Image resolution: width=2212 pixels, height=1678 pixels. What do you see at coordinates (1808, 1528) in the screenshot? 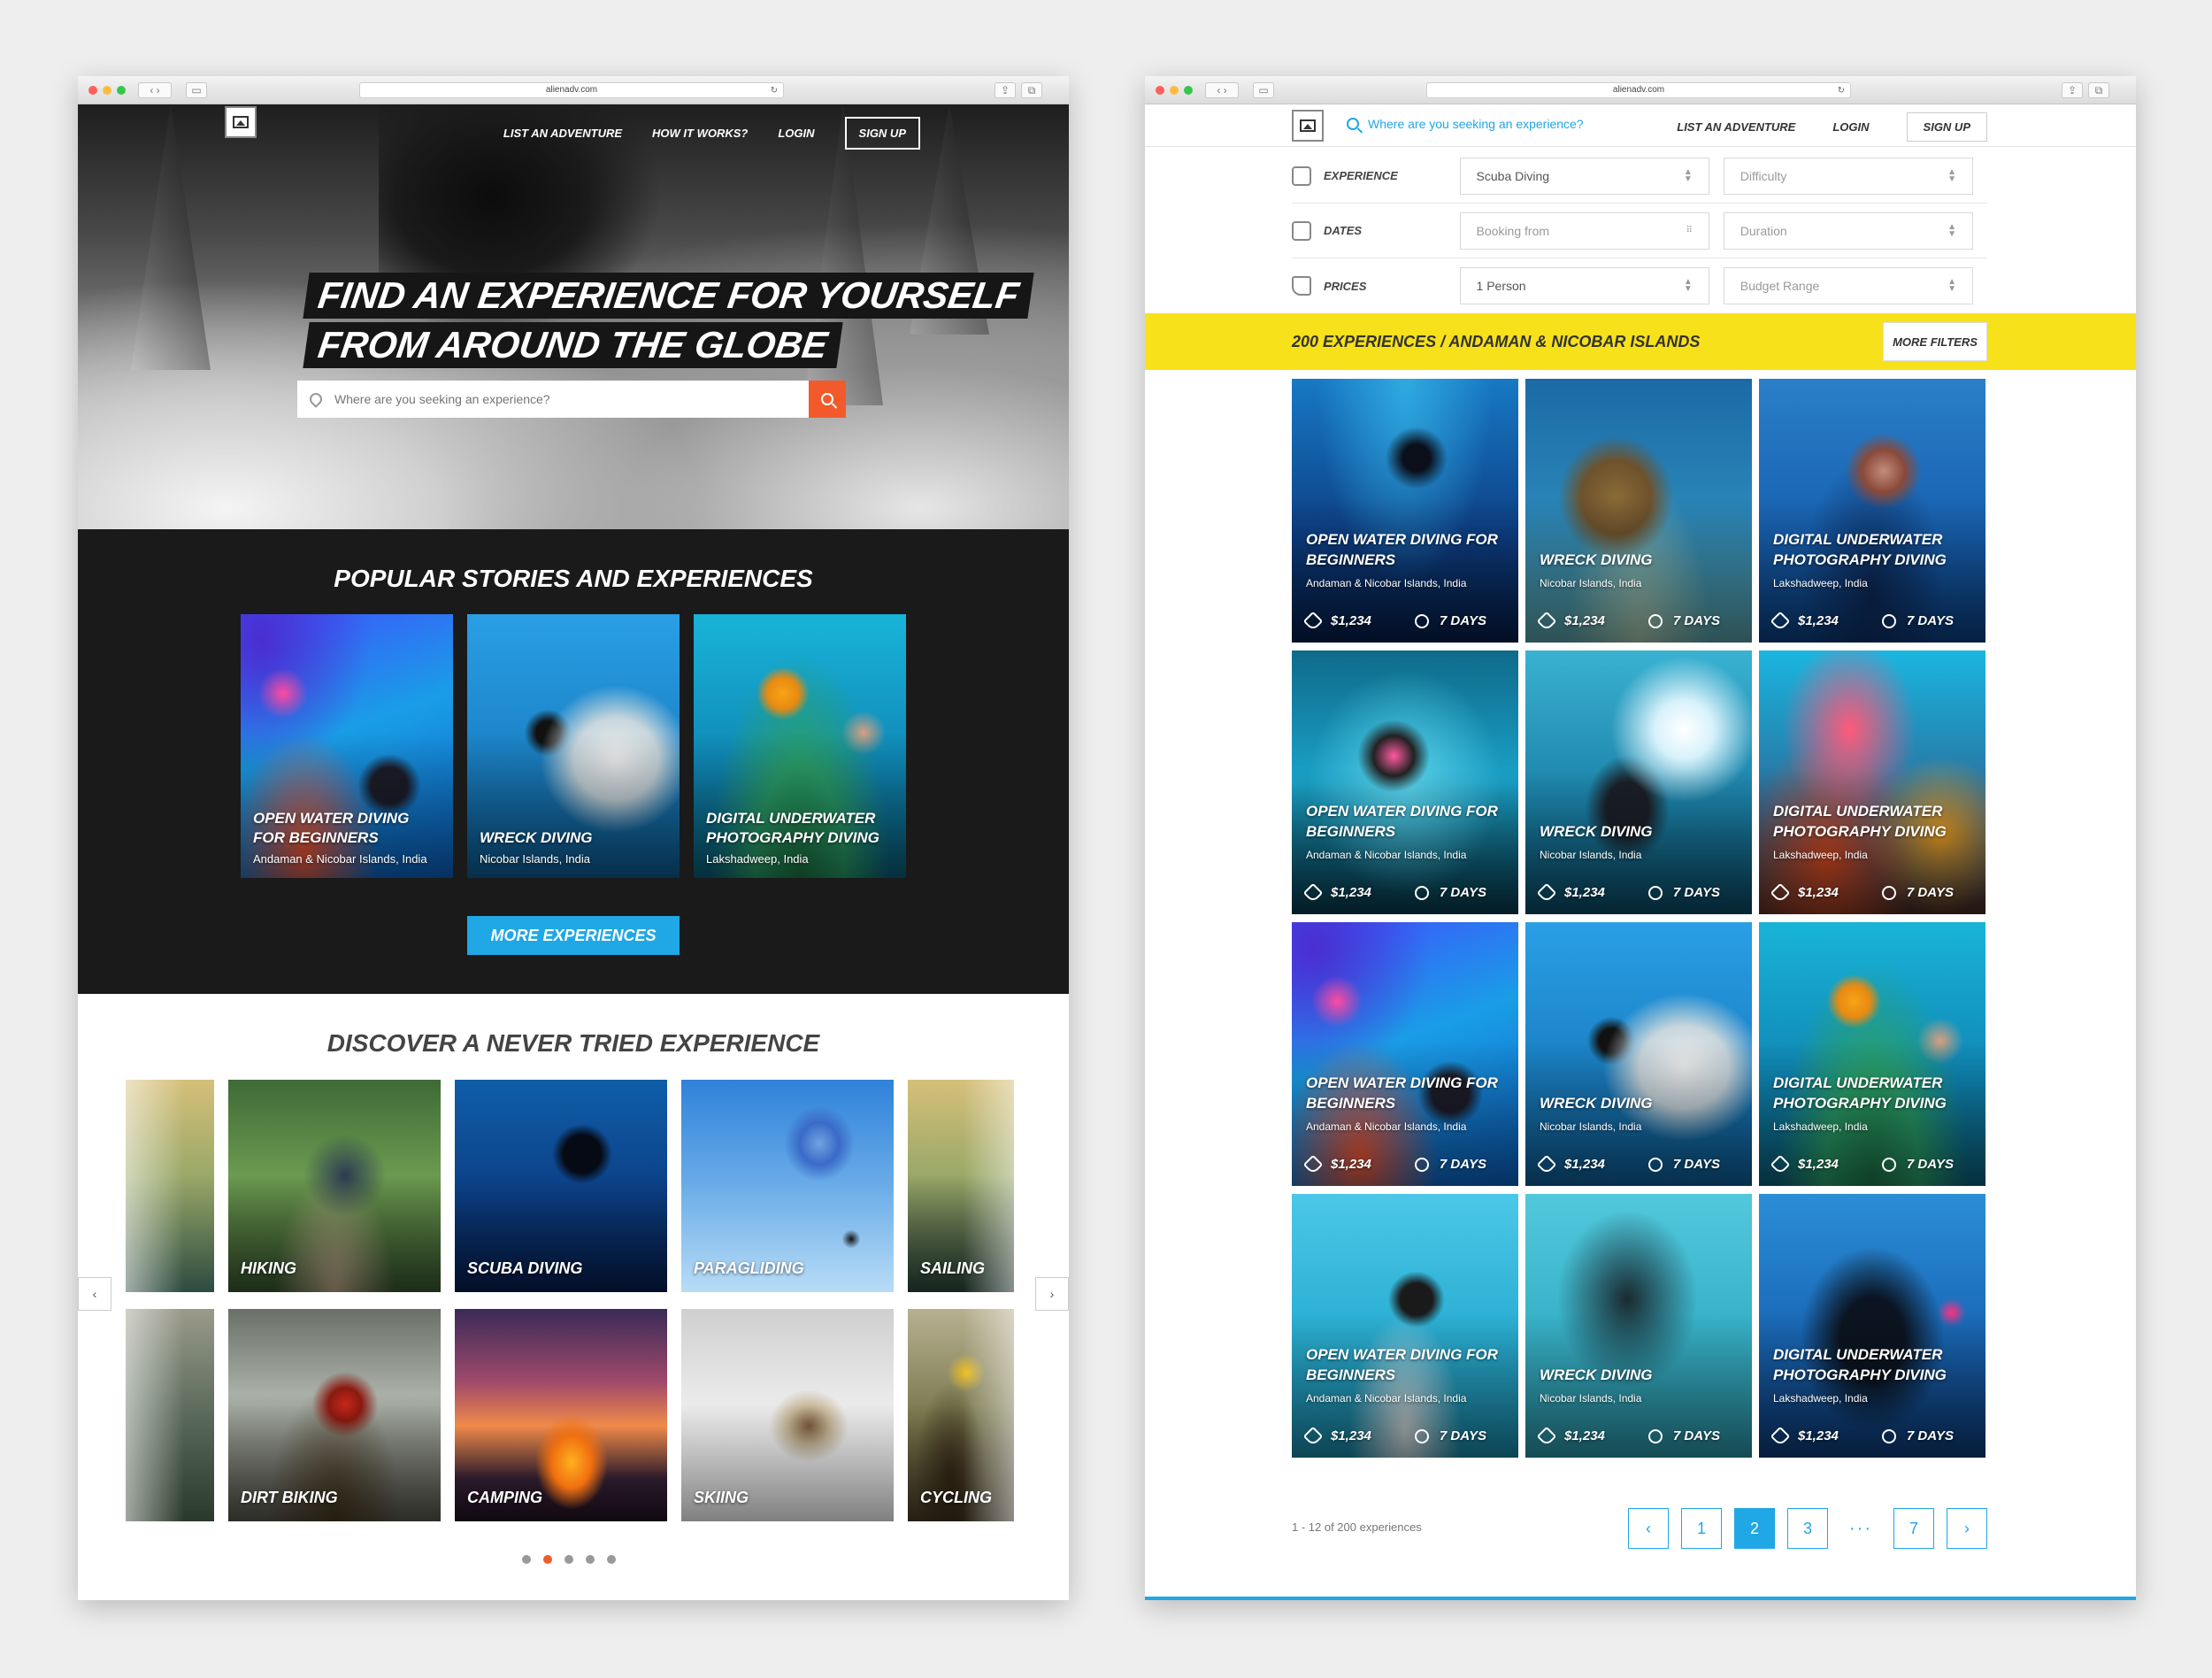
I see `page-3-button: 3` at bounding box center [1808, 1528].